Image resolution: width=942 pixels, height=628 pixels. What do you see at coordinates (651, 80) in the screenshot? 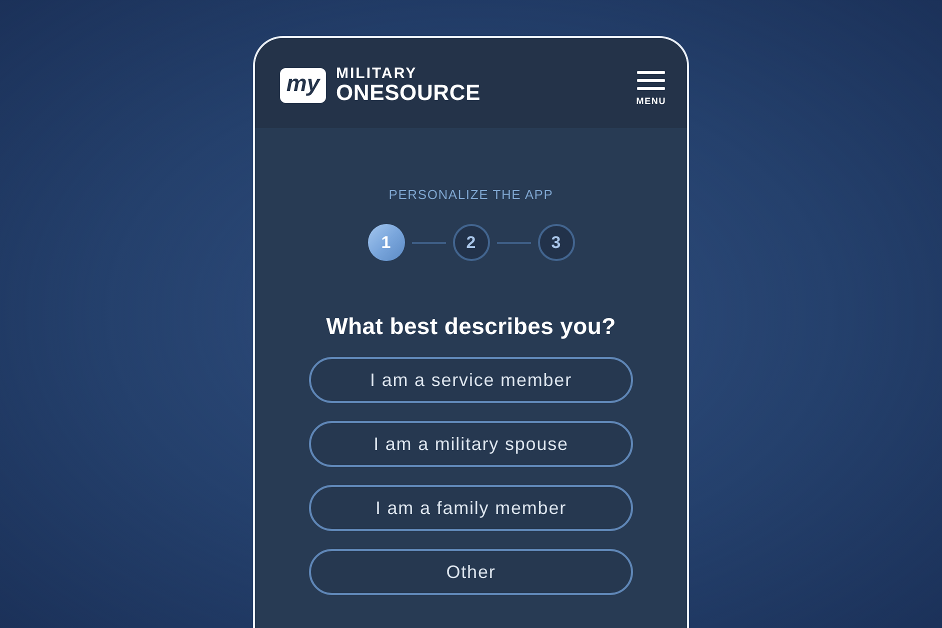
I see `menu-icon` at bounding box center [651, 80].